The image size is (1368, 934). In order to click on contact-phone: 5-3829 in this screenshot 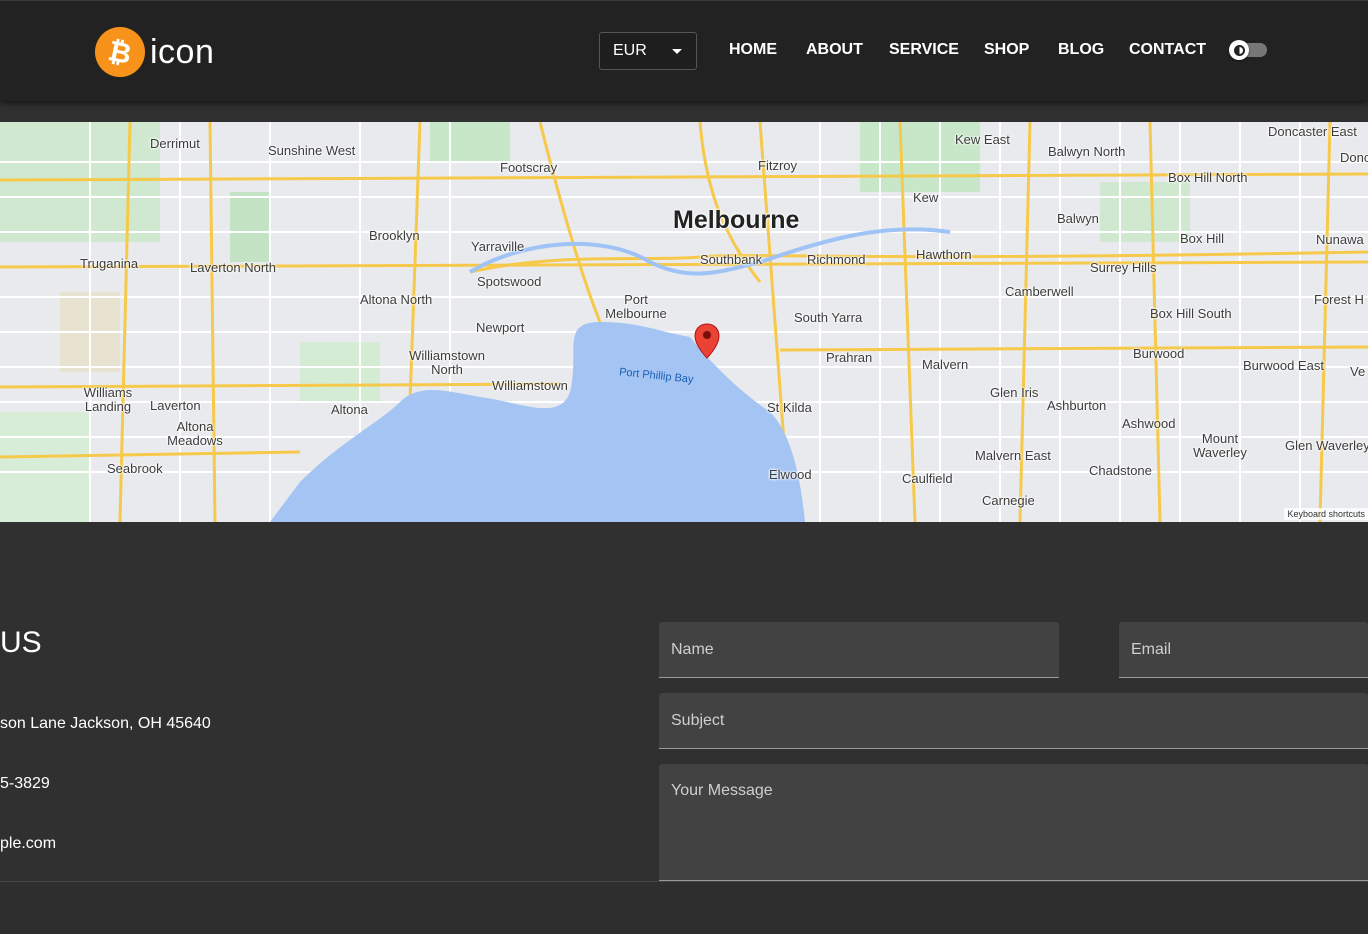, I will do `click(25, 783)`.